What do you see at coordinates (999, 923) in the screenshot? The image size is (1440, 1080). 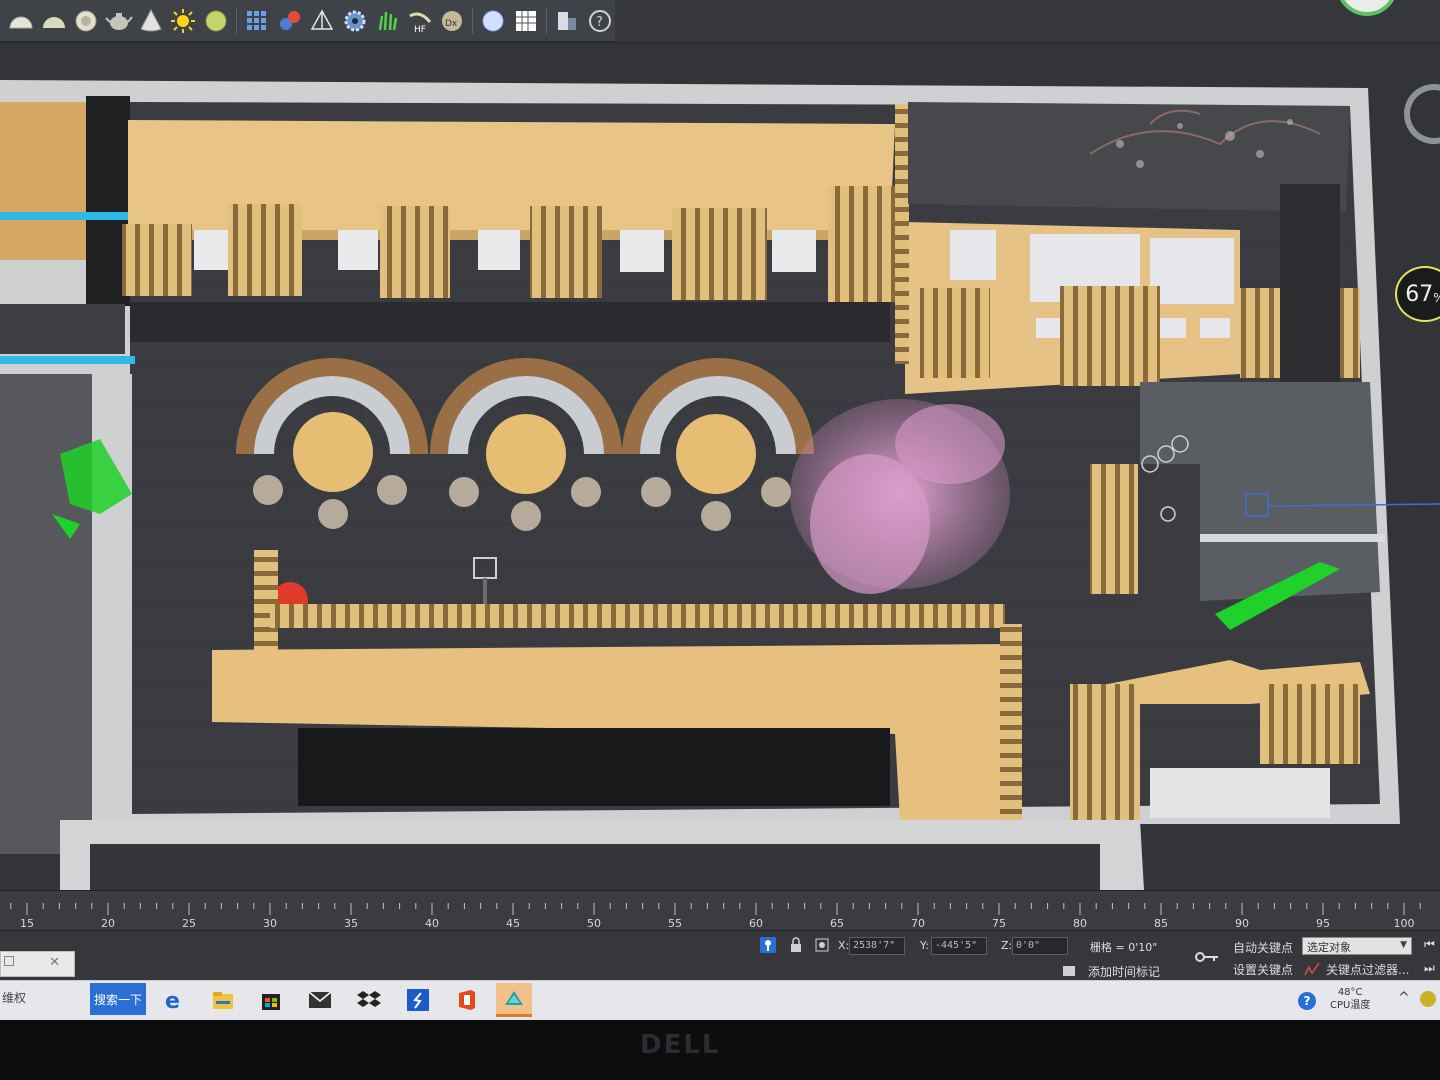 I see `timeline-tick-label: 75` at bounding box center [999, 923].